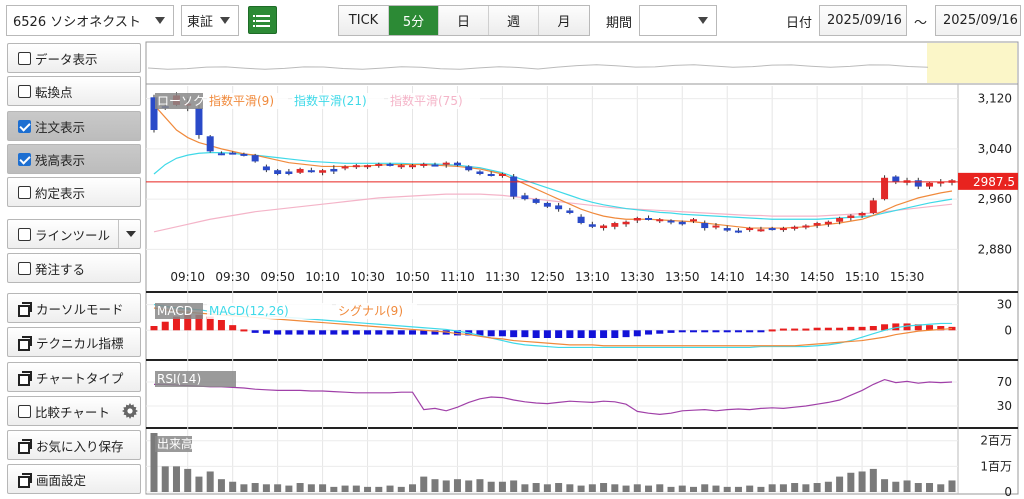 Image resolution: width=1024 pixels, height=499 pixels. What do you see at coordinates (538, 67) in the screenshot?
I see `navigator-line` at bounding box center [538, 67].